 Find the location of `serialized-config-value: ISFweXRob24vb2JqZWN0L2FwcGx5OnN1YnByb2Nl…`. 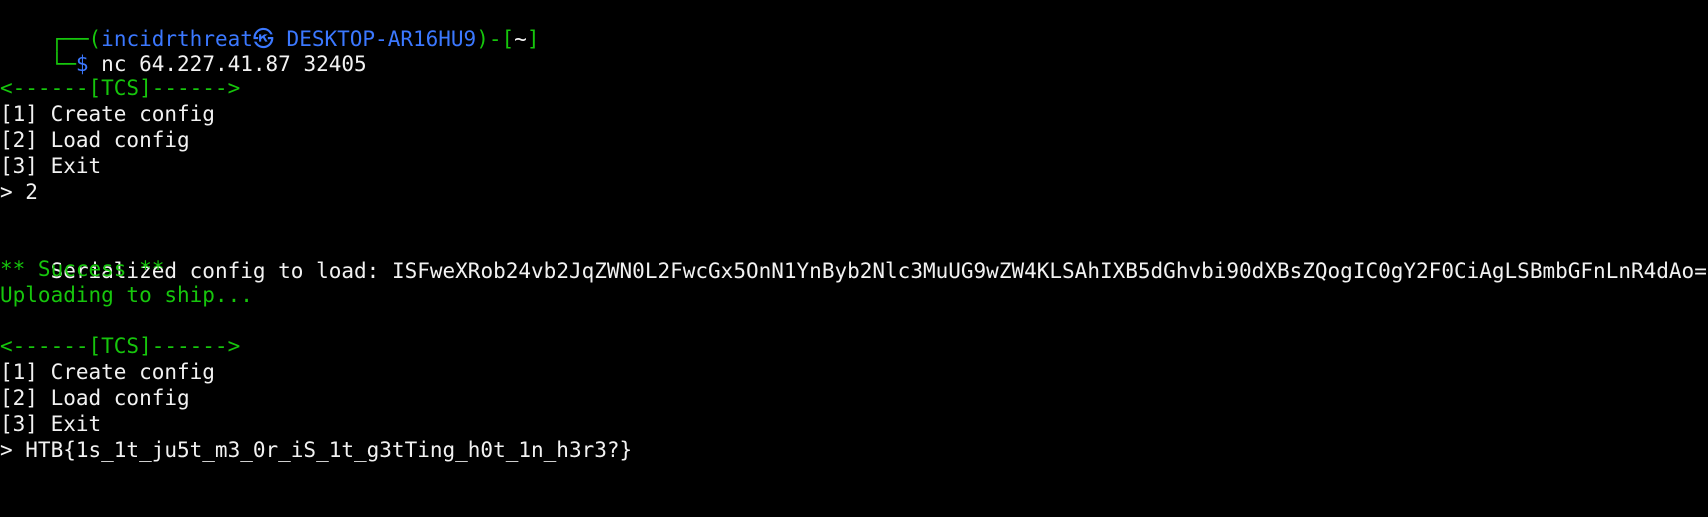

serialized-config-value: ISFweXRob24vb2JqZWN0L2FwcGx5OnN1YnByb2Nl… is located at coordinates (1049, 271).